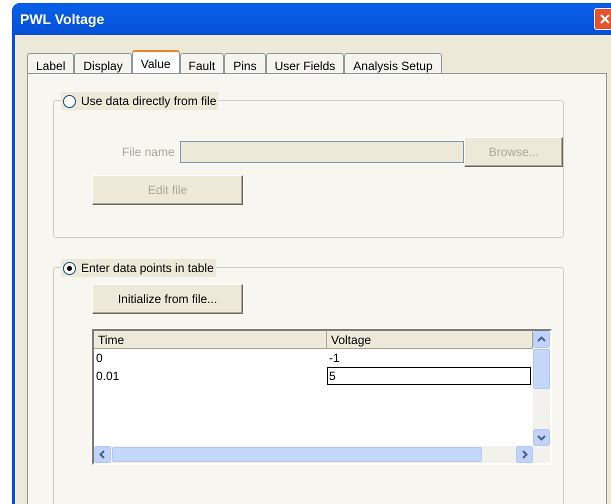 The height and width of the screenshot is (504, 611). I want to click on tab: Pins, so click(245, 63).